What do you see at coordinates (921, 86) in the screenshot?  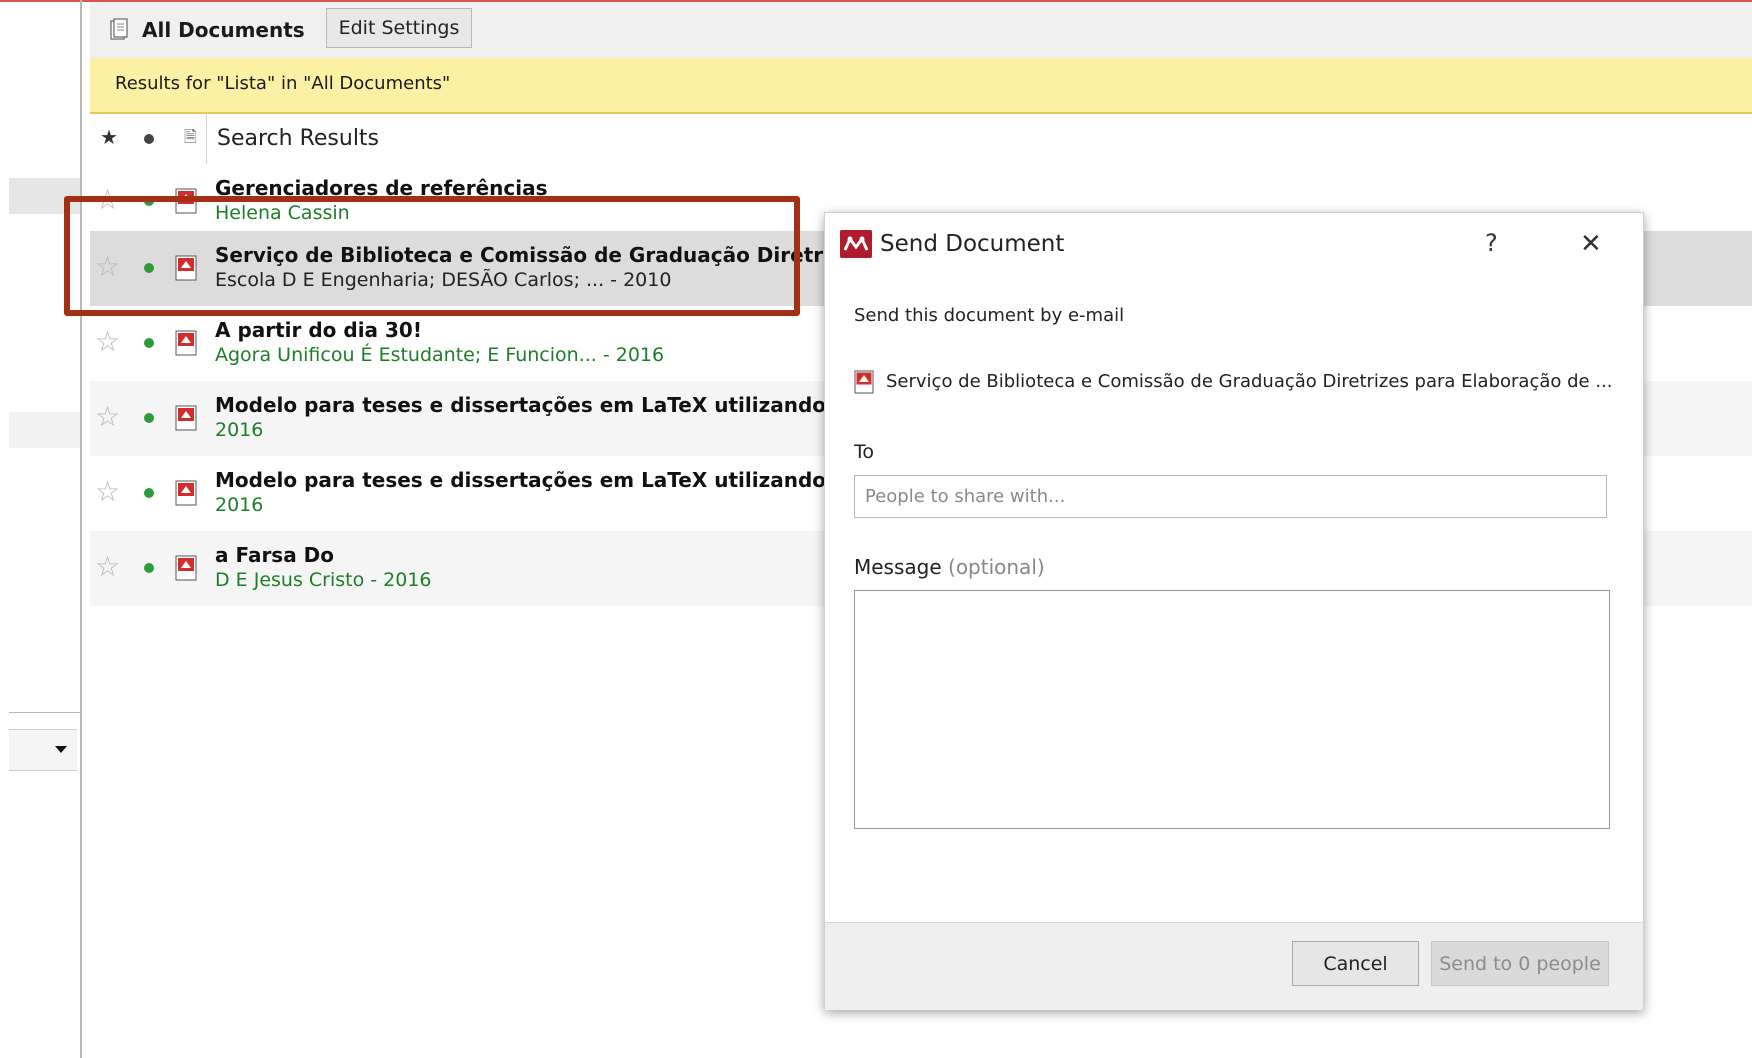 I see `search-results-banner: Results for "Lista" in "All Documents"` at bounding box center [921, 86].